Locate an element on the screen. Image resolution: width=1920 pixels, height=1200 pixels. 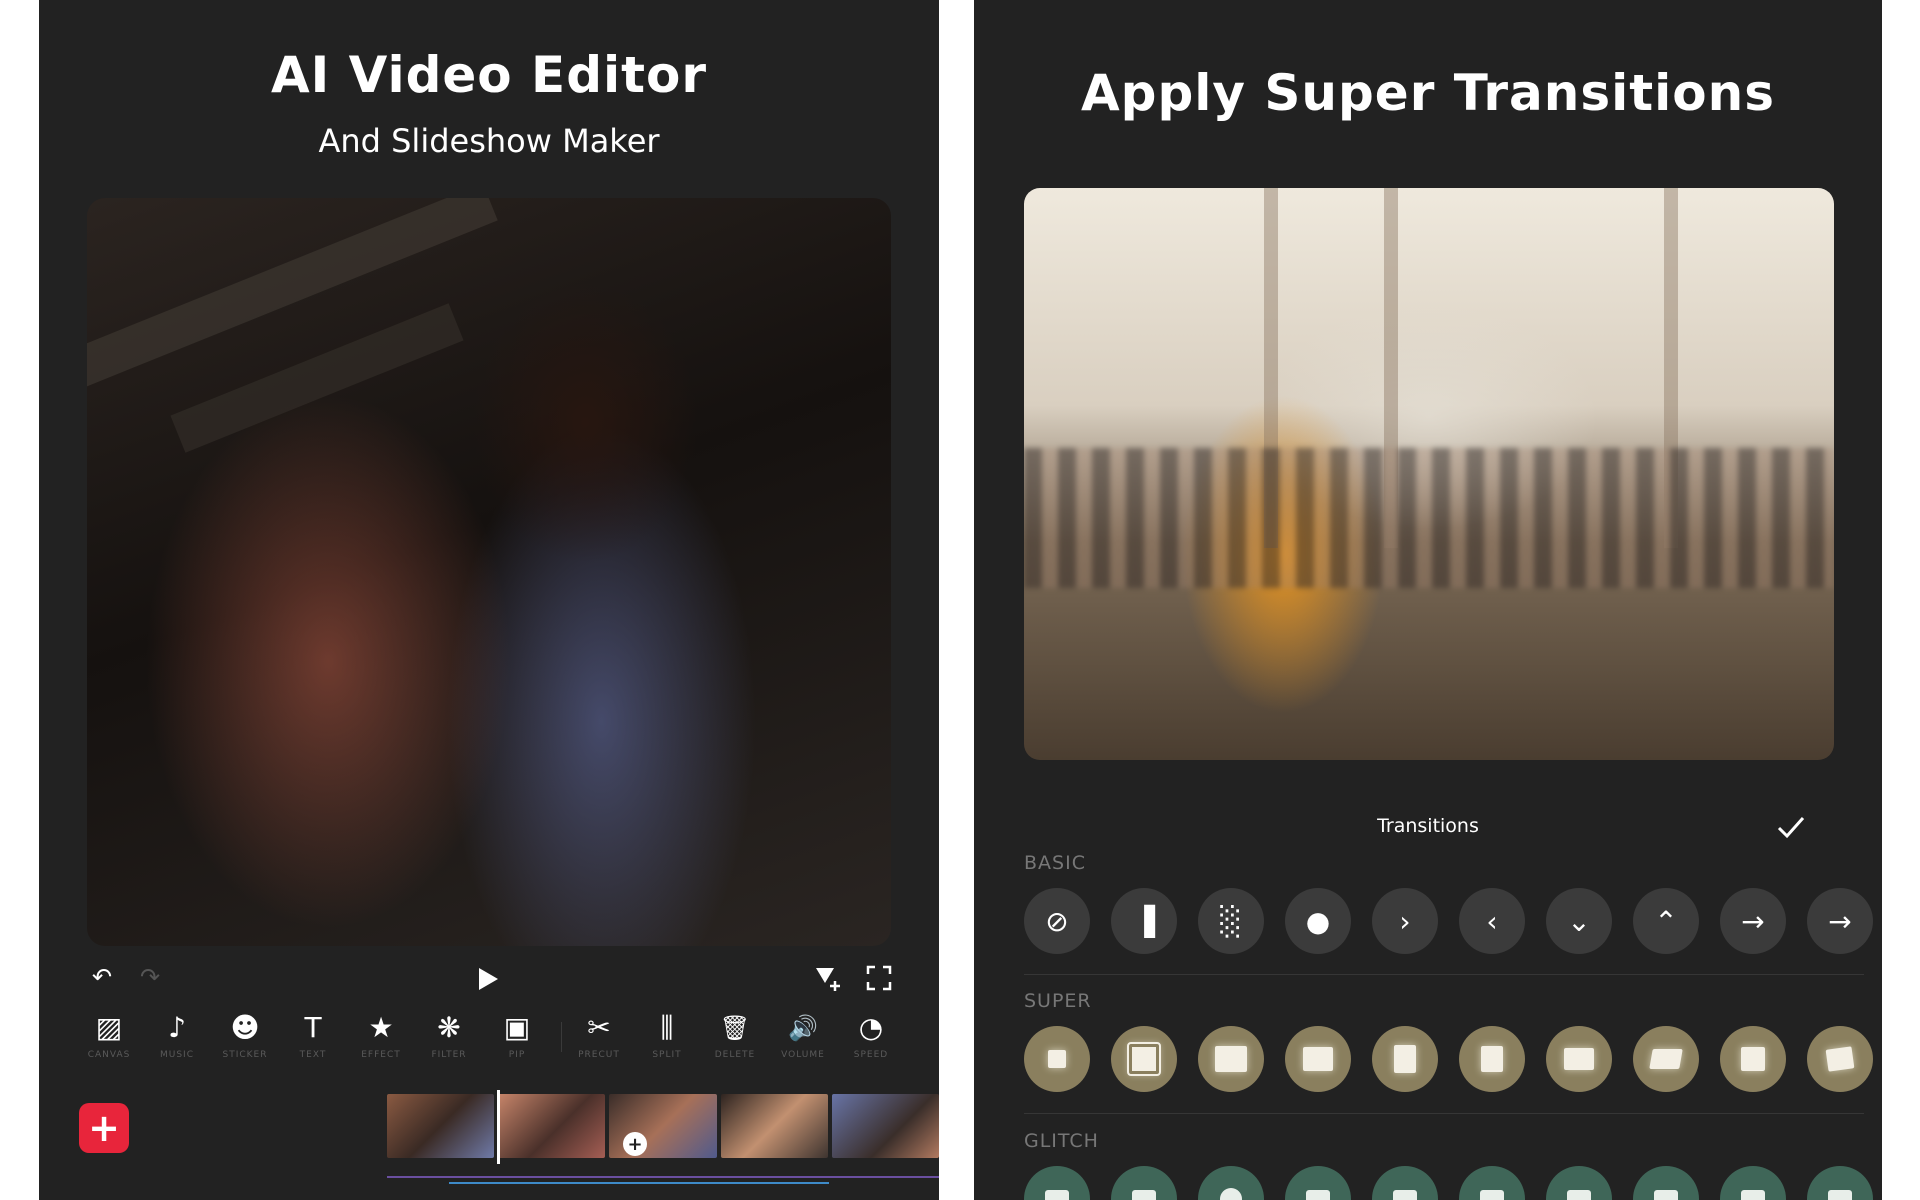
tool-pip: ▣ PIP is located at coordinates (517, 1035).